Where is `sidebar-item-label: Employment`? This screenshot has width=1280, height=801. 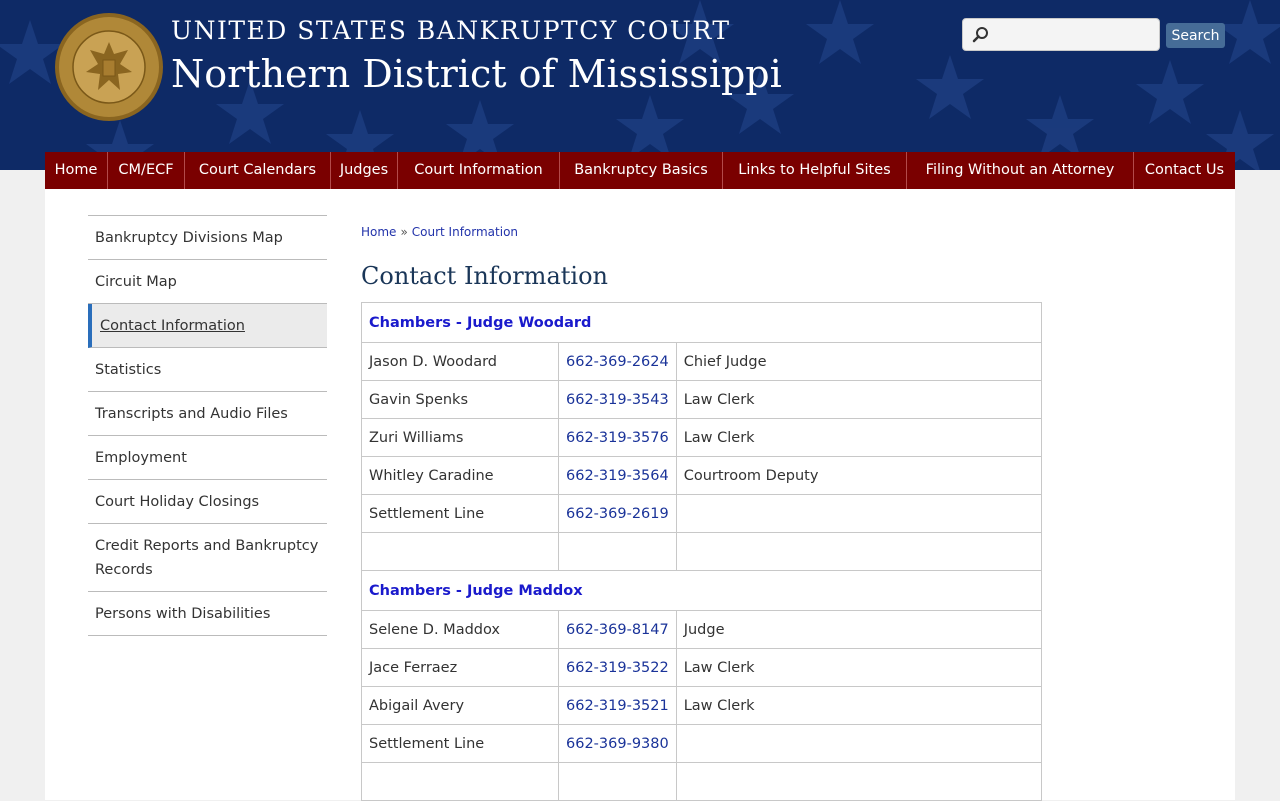 sidebar-item-label: Employment is located at coordinates (141, 458).